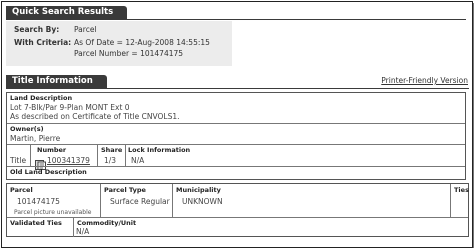 The width and height of the screenshot is (474, 248). Describe the element at coordinates (110, 160) in the screenshot. I see `share-value: 1/3` at that location.